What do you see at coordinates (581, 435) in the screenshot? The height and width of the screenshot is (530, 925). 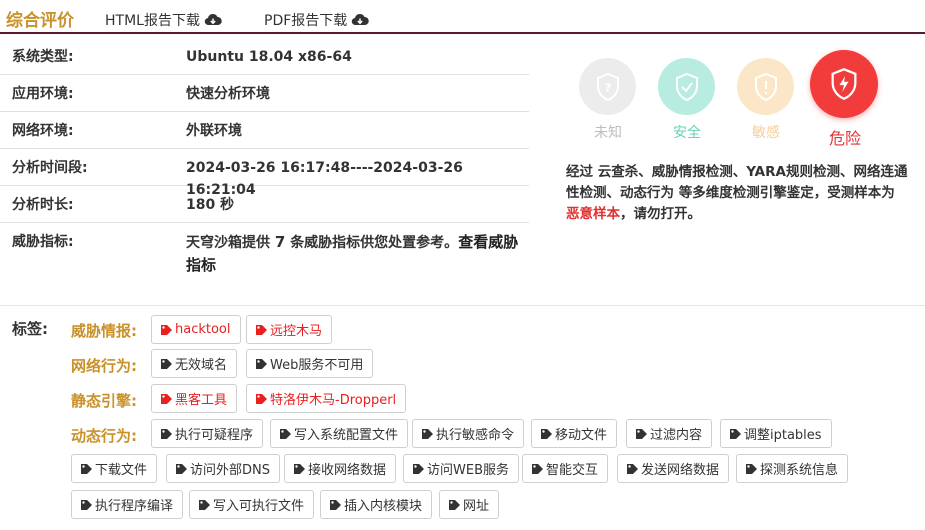 I see `tag-label: 移动文件` at bounding box center [581, 435].